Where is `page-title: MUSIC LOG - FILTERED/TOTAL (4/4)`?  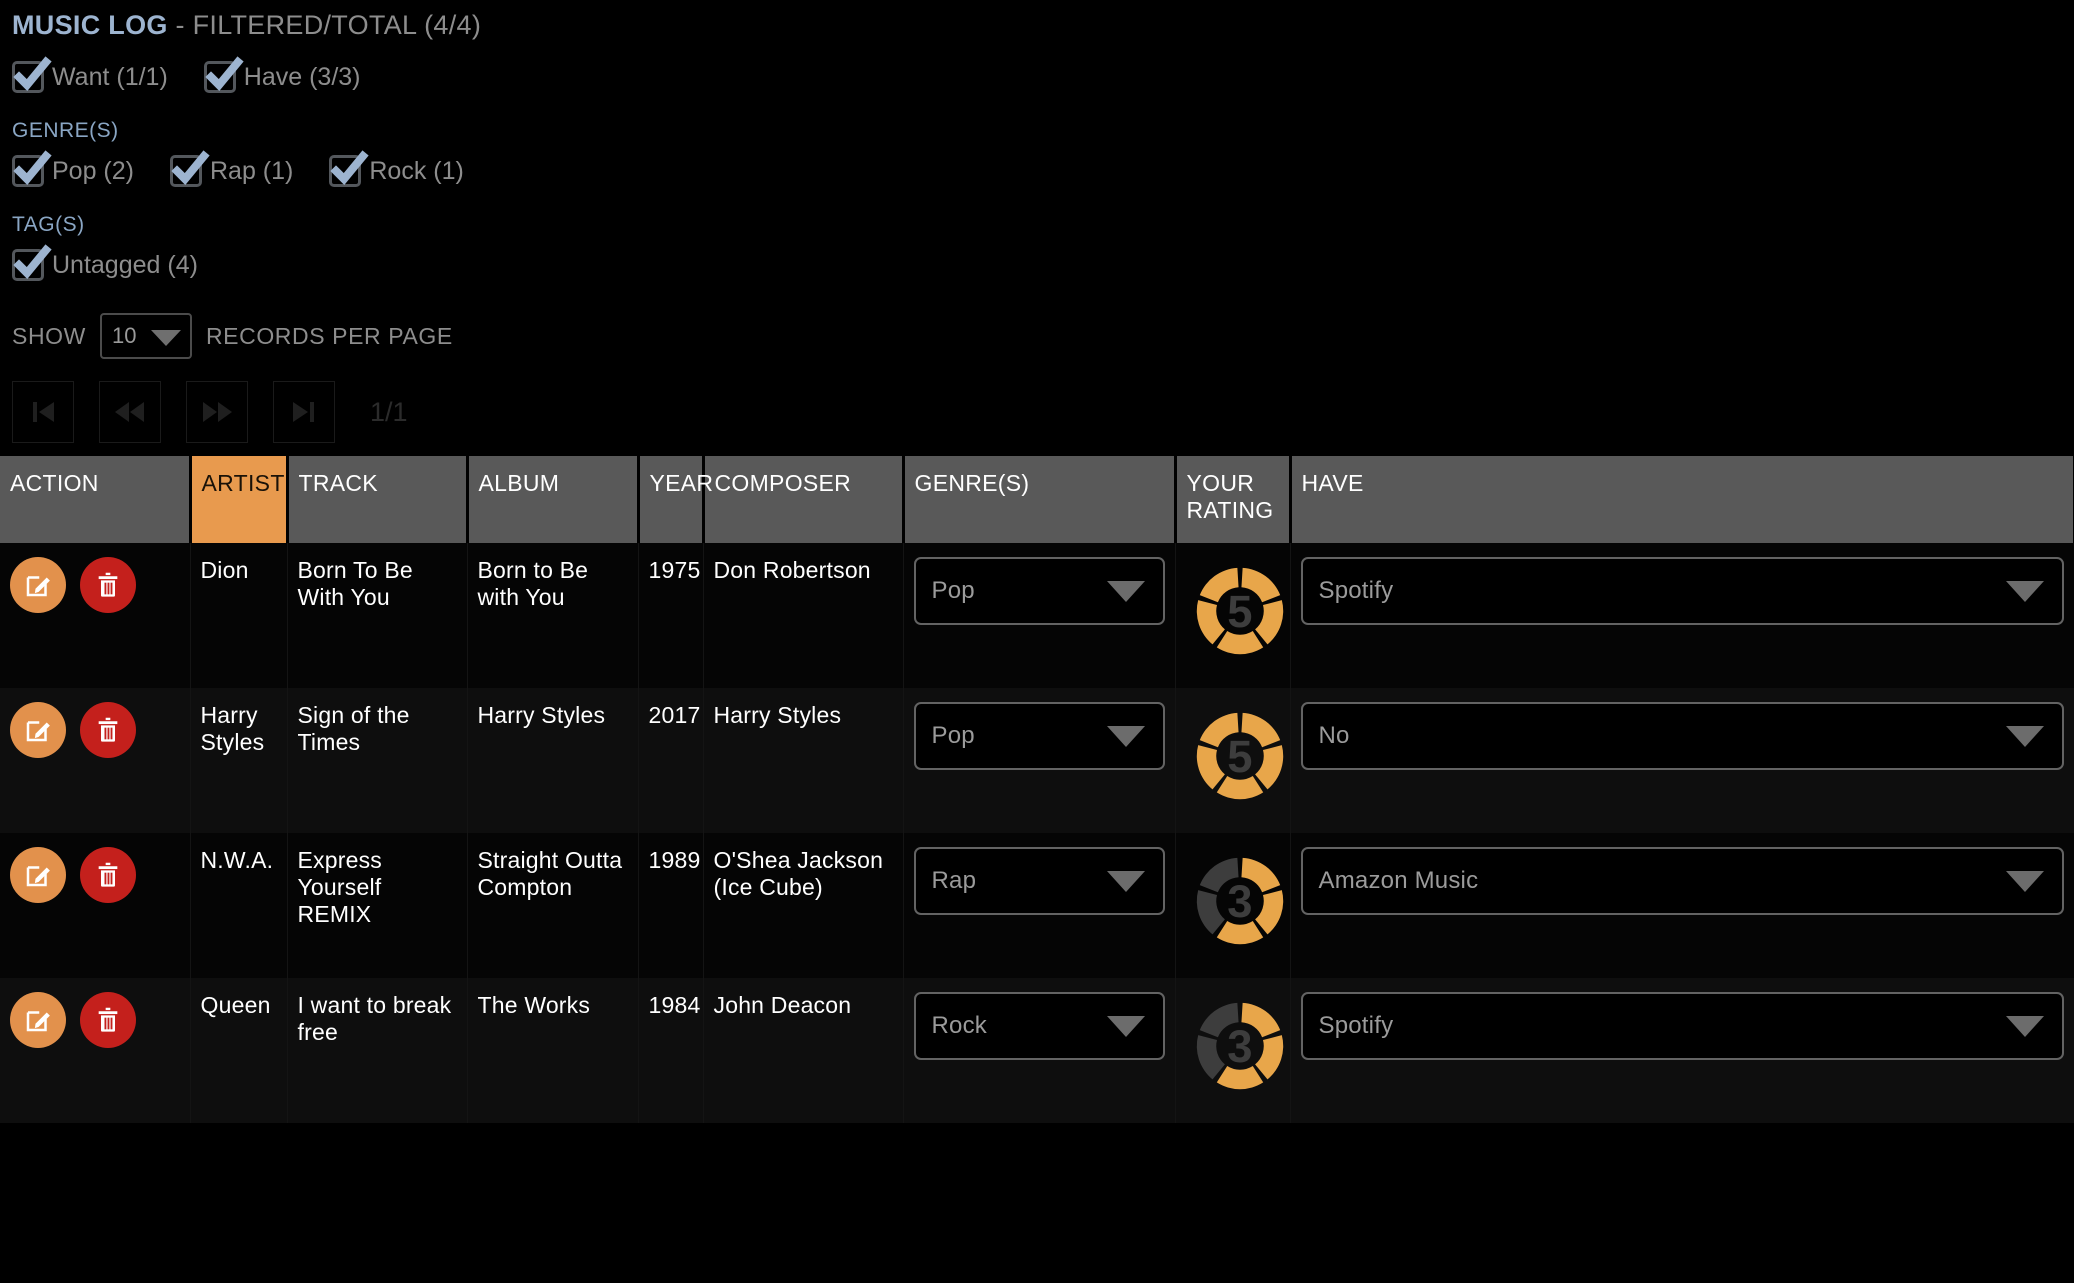
page-title: MUSIC LOG - FILTERED/TOTAL (4/4) is located at coordinates (1037, 20).